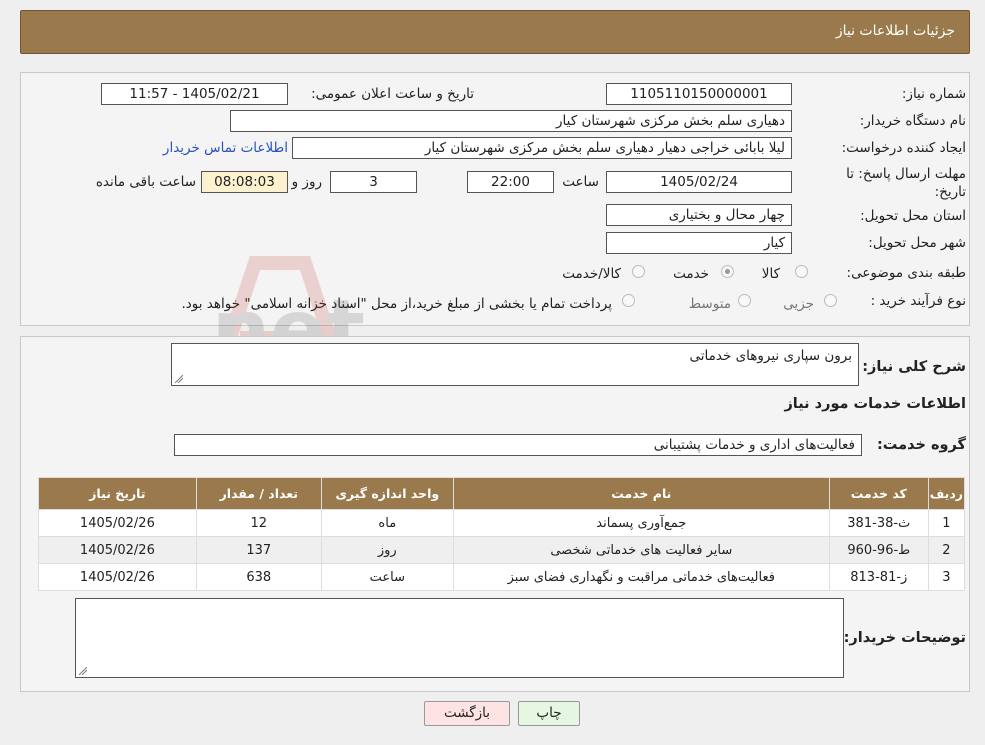 Image resolution: width=985 pixels, height=745 pixels. Describe the element at coordinates (830, 300) in the screenshot. I see `process-radio-minor` at that location.